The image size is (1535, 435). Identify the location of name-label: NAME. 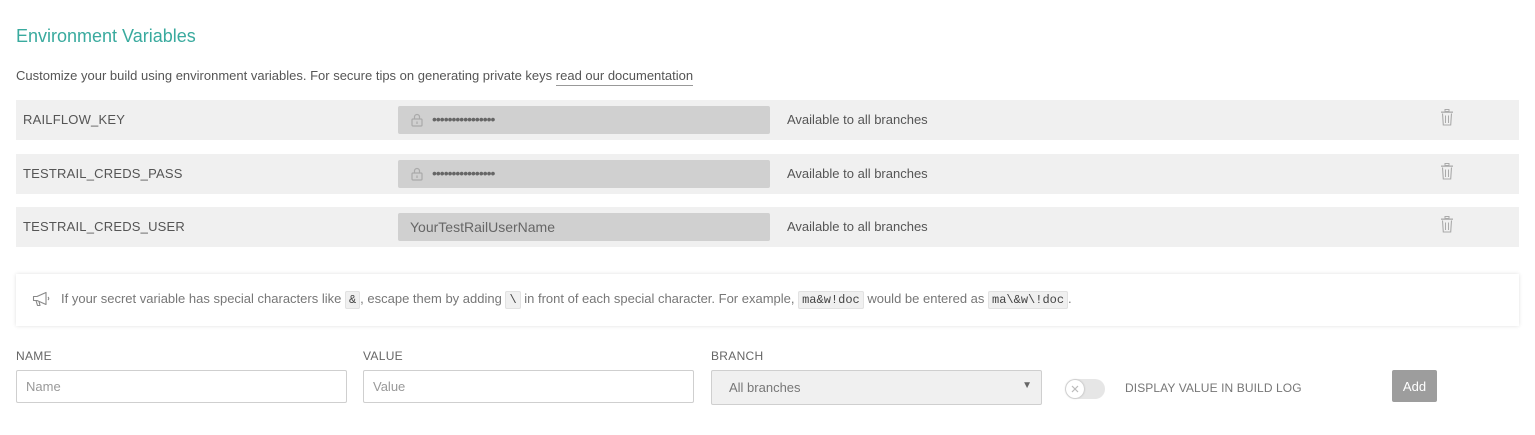
(34, 356).